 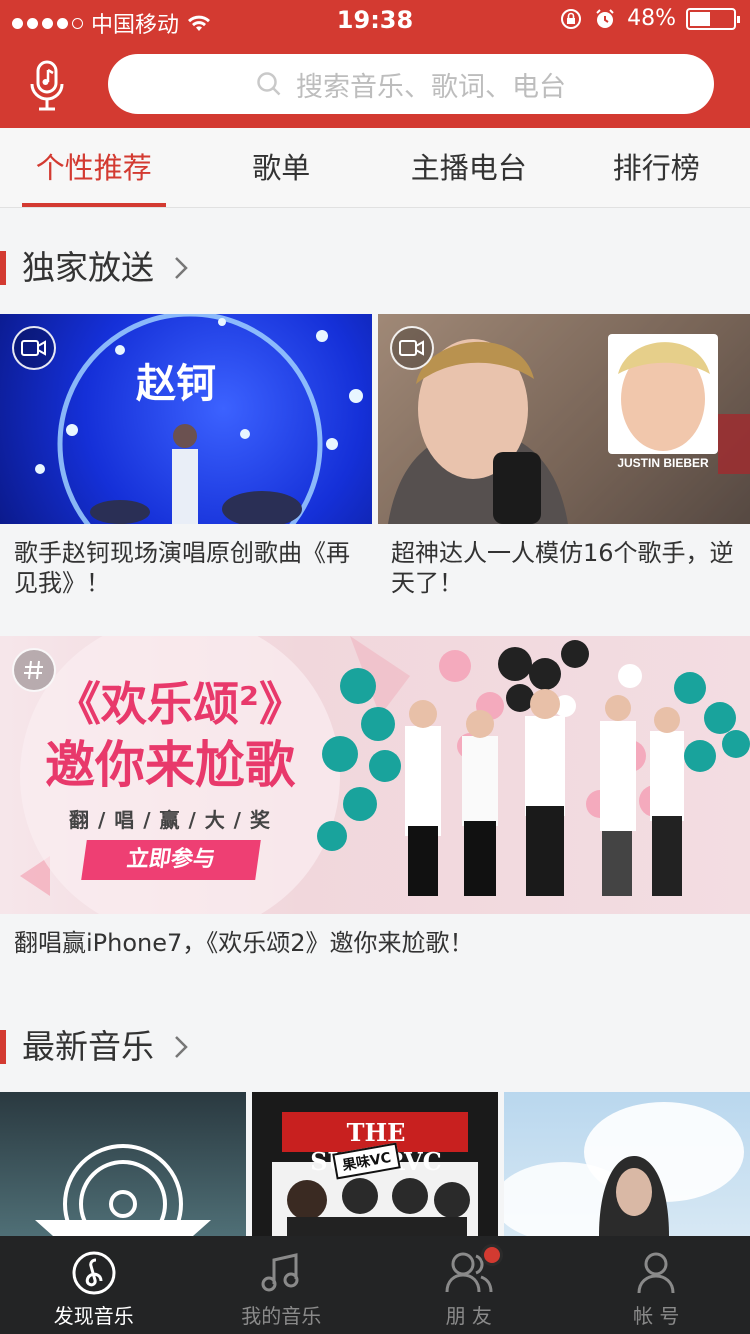 I want to click on battery-icon, so click(x=713, y=18).